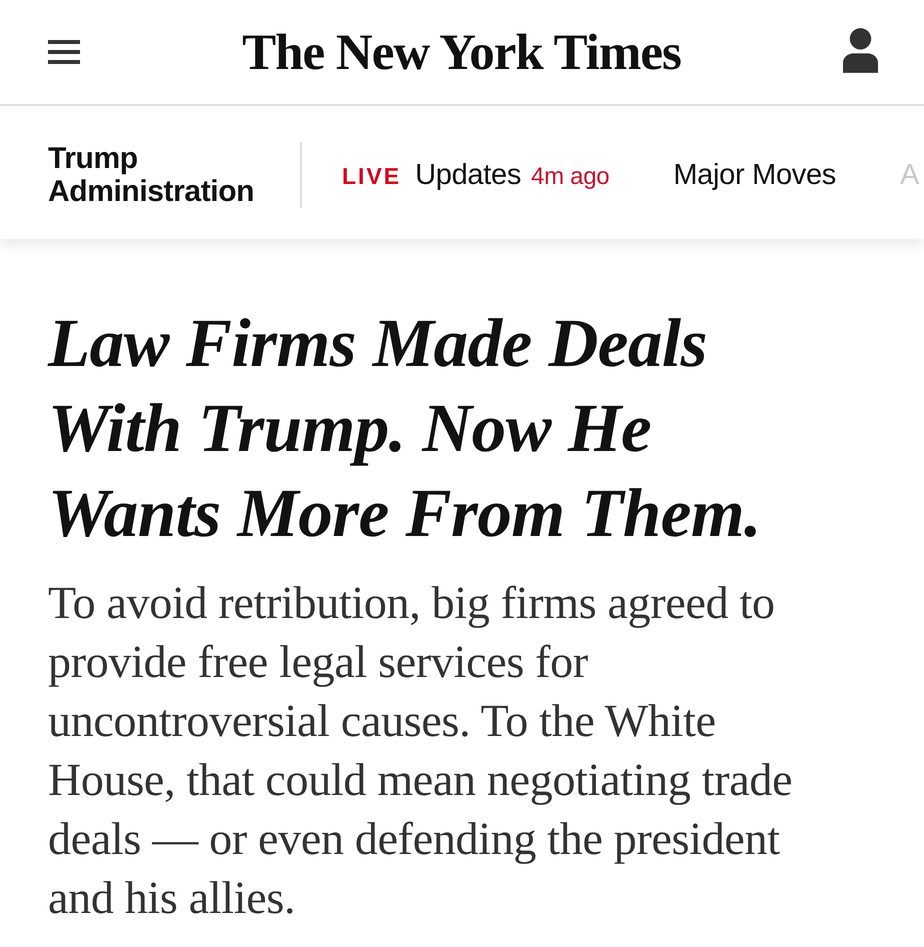  I want to click on timestamp: 4m ago, so click(570, 176).